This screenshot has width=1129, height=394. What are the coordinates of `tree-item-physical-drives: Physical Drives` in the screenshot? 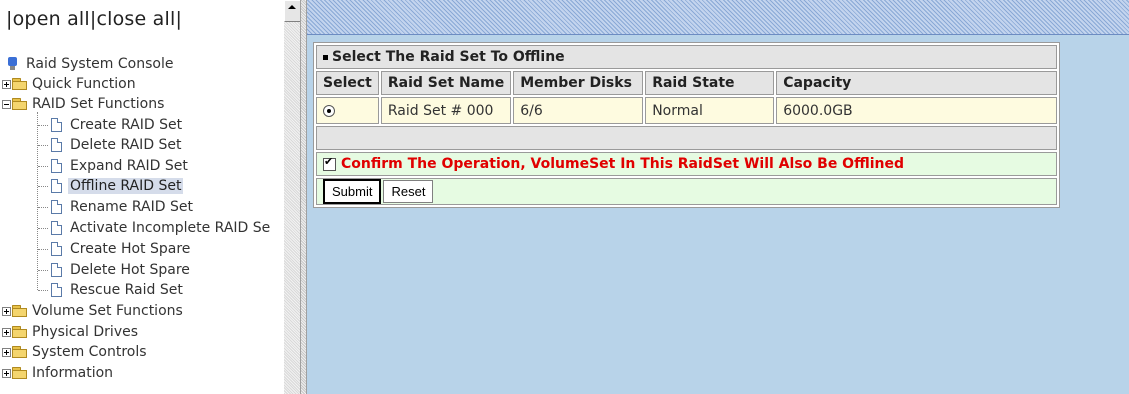 It's located at (85, 332).